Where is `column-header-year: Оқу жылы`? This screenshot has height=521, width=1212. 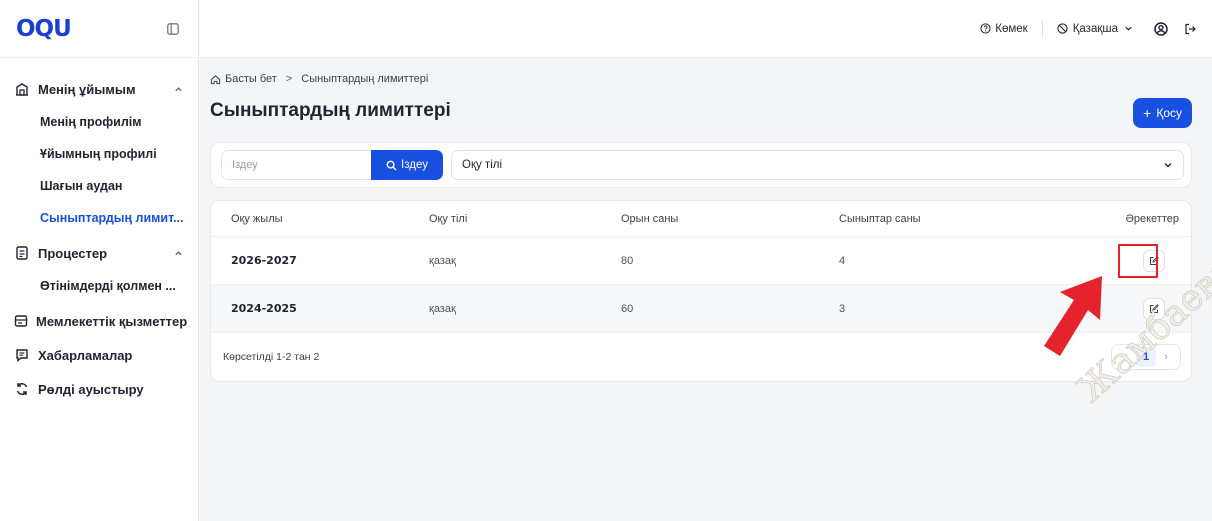 column-header-year: Оқу жылы is located at coordinates (257, 218).